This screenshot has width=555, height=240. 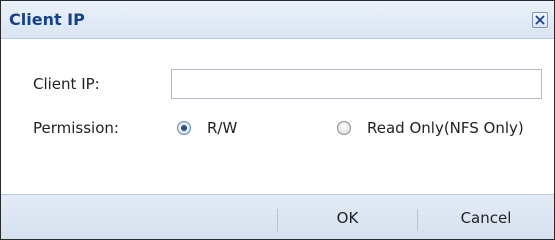 I want to click on client-ip-label: Client IP:, so click(x=66, y=84).